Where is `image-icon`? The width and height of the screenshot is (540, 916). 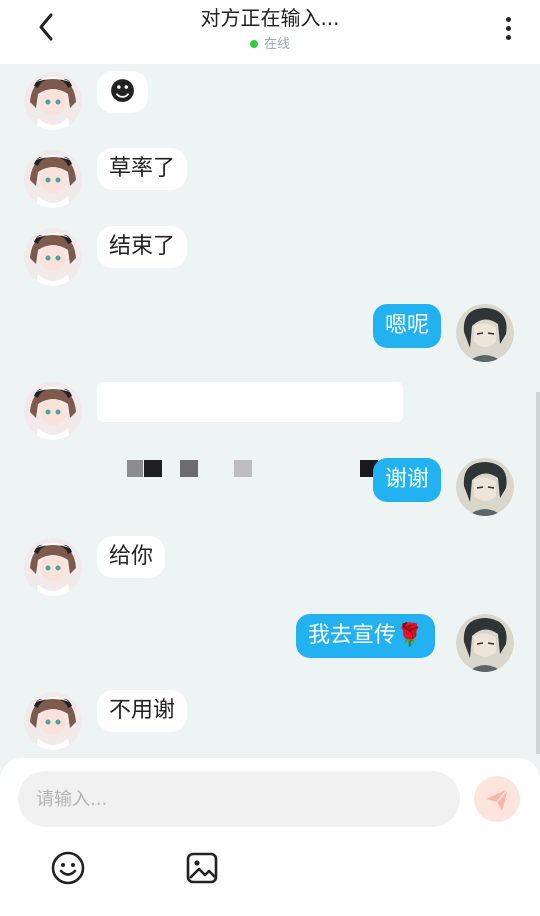 image-icon is located at coordinates (202, 868).